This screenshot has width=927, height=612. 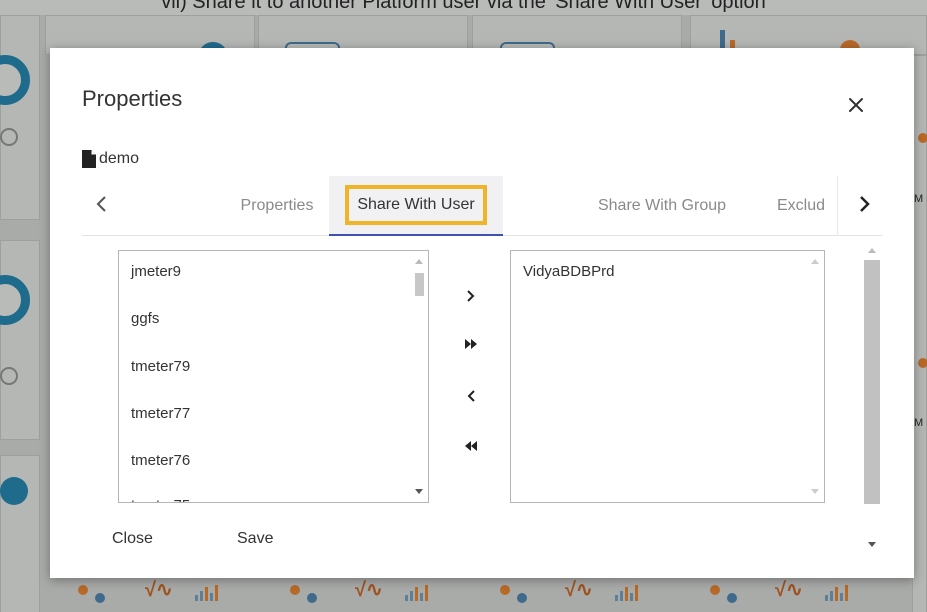 What do you see at coordinates (471, 446) in the screenshot?
I see `move-all-left-icon` at bounding box center [471, 446].